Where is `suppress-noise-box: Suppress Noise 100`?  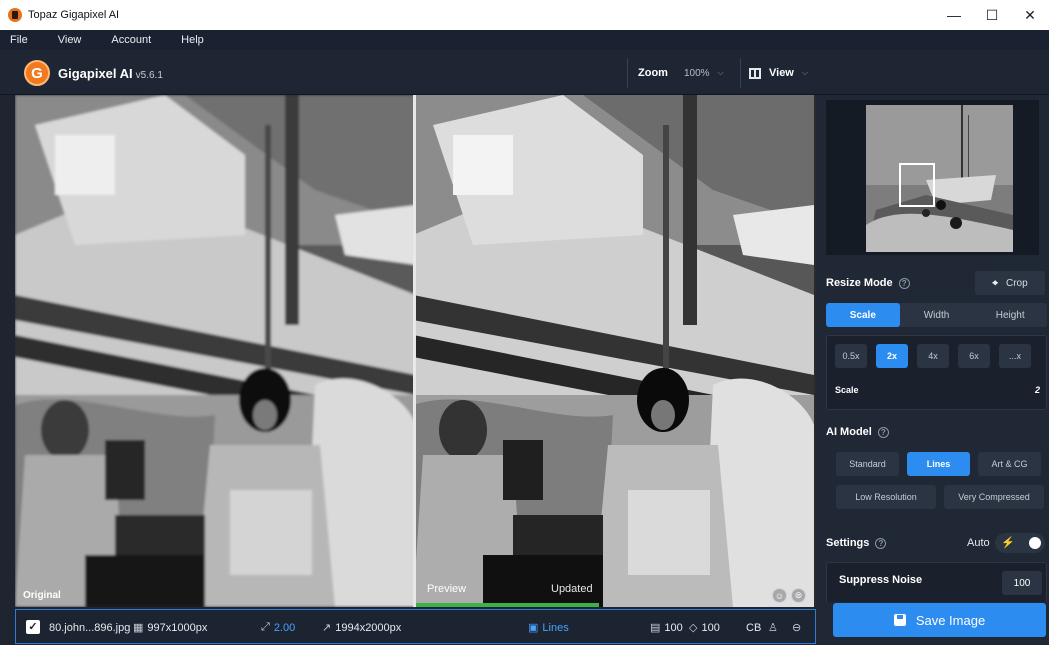 suppress-noise-box: Suppress Noise 100 is located at coordinates (936, 582).